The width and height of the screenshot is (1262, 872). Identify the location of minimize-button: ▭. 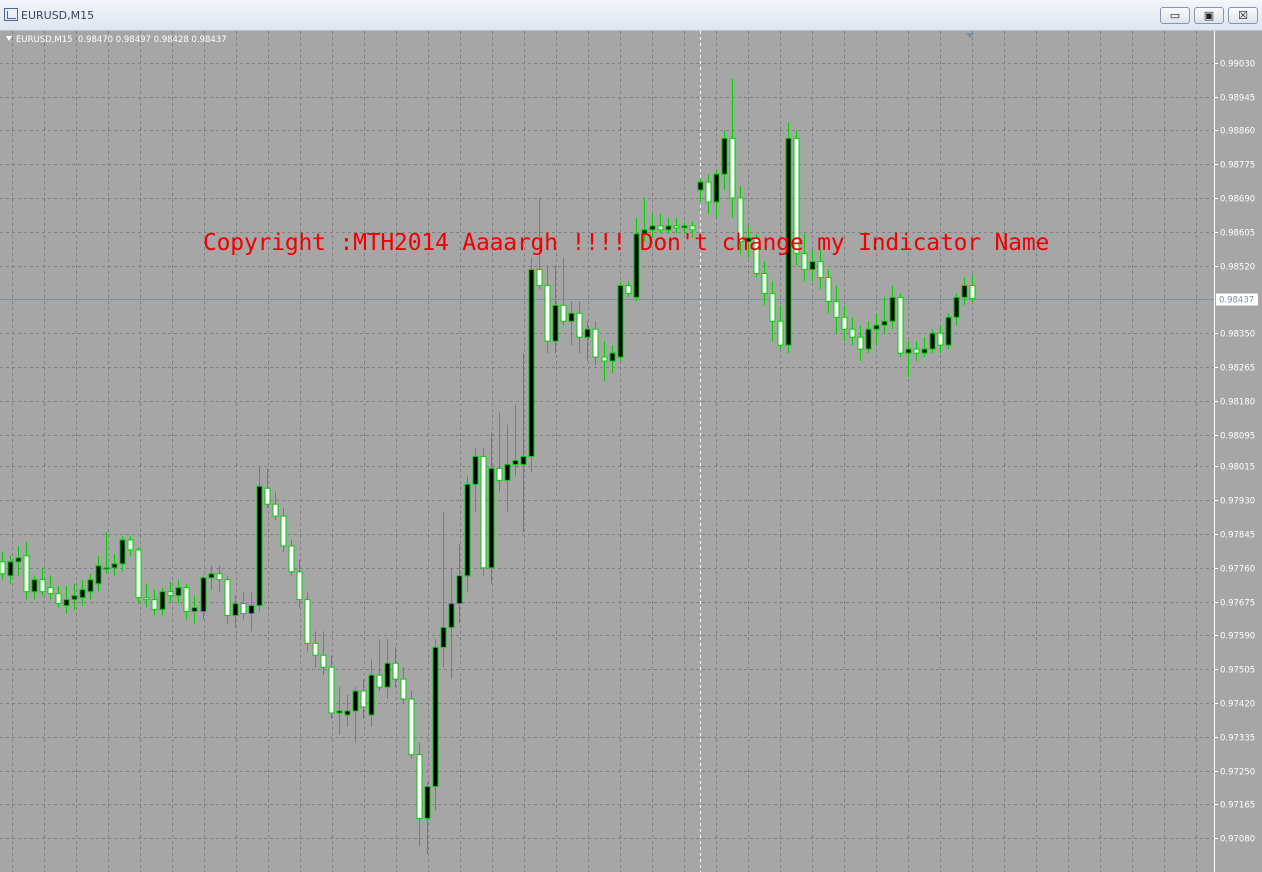
(1175, 15).